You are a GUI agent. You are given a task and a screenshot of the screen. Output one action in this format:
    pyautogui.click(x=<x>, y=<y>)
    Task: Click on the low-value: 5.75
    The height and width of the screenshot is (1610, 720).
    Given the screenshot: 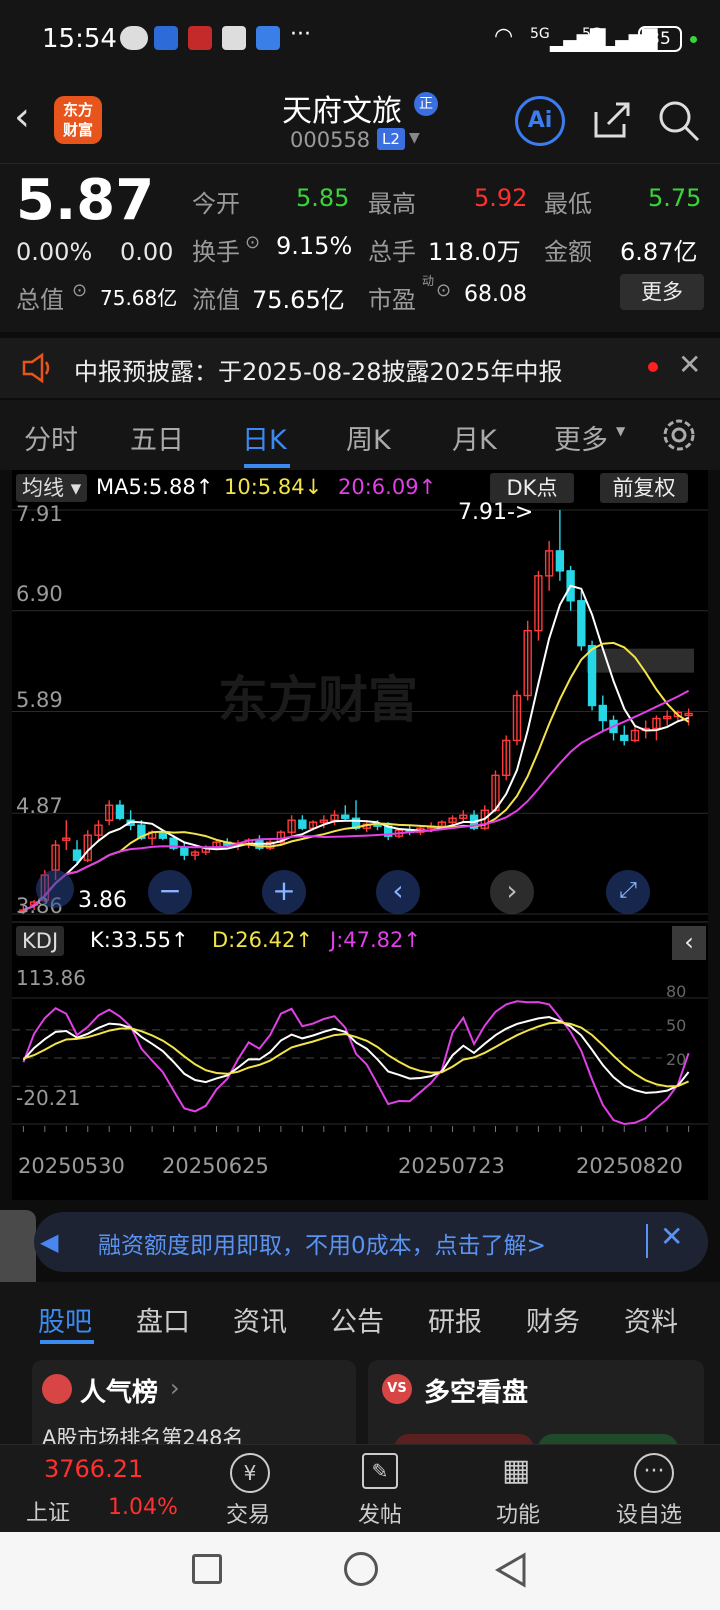 What is the action you would take?
    pyautogui.click(x=675, y=198)
    